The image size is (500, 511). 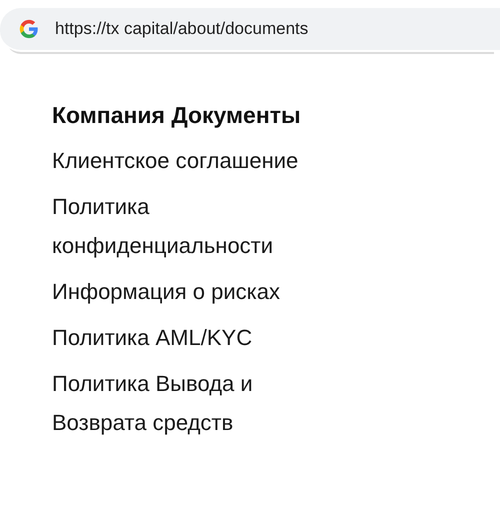 I want to click on section-heading: Компания Документы, so click(x=176, y=115).